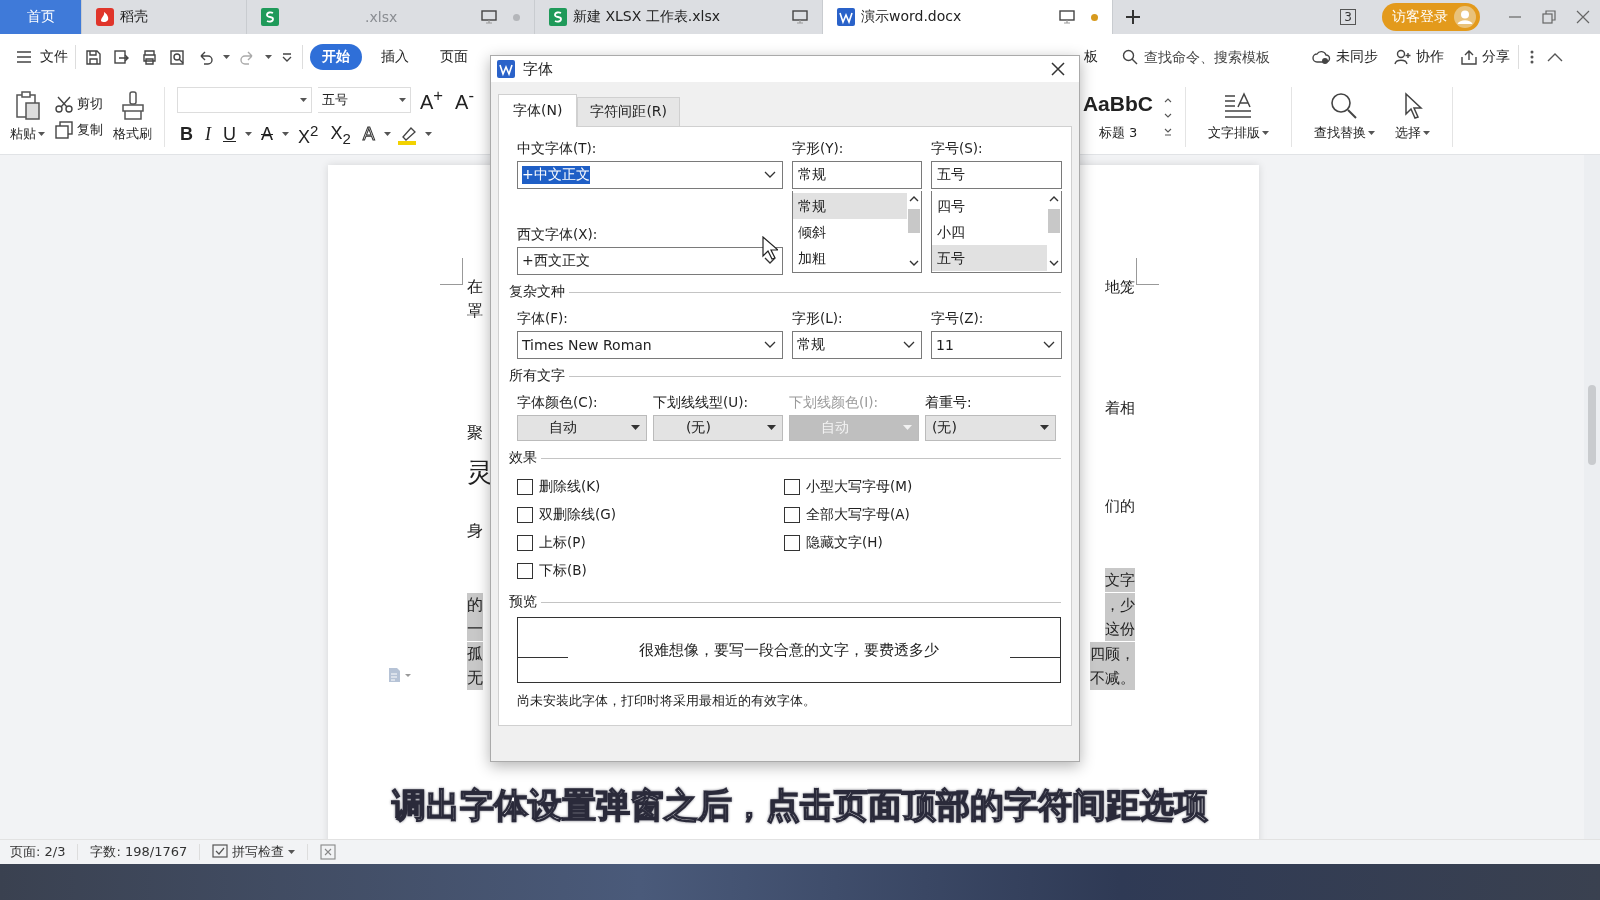 Image resolution: width=1600 pixels, height=900 pixels. I want to click on checkbox: 双删除线(G), so click(650, 515).